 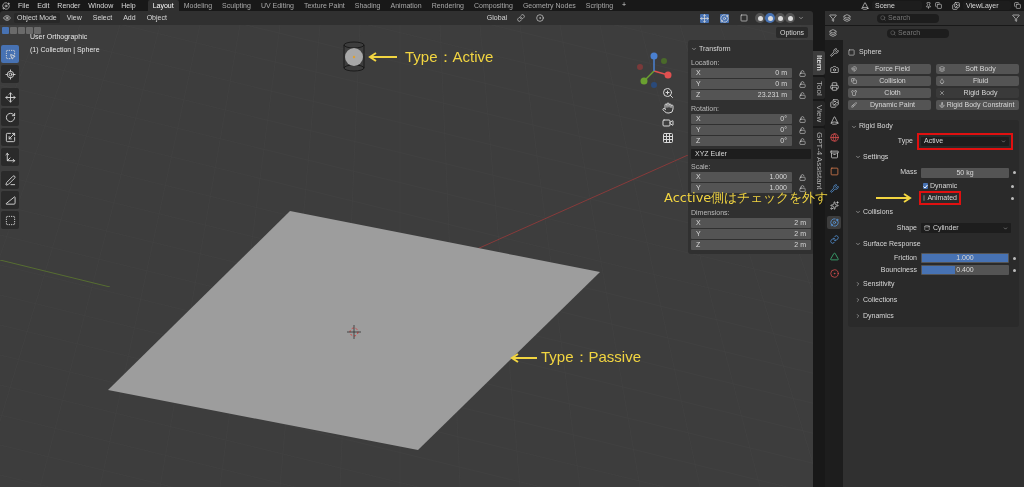 What do you see at coordinates (851, 52) in the screenshot?
I see `object-icon` at bounding box center [851, 52].